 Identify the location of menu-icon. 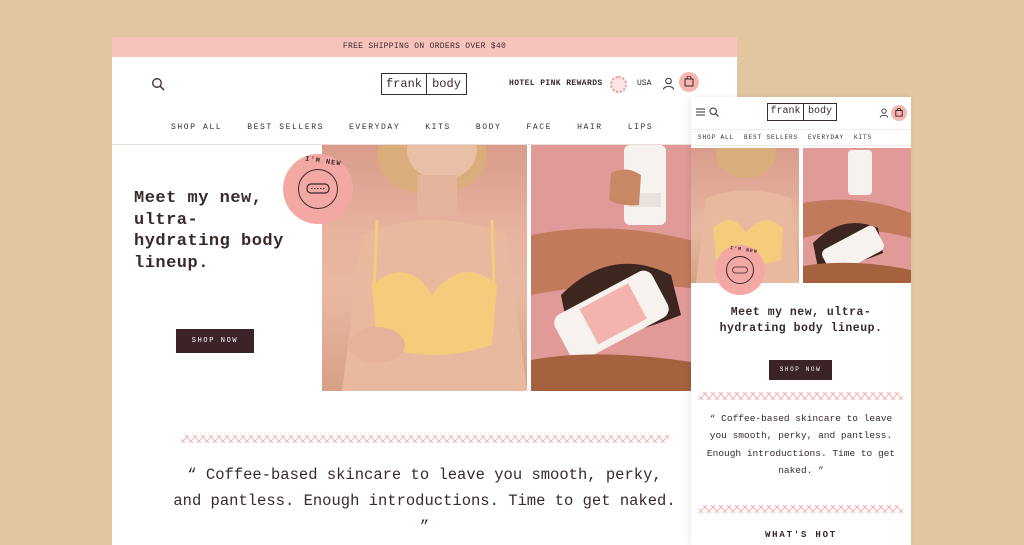
(700, 112).